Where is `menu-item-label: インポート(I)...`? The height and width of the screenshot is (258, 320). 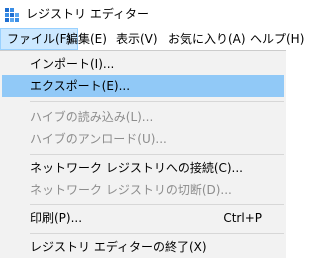
menu-item-label: インポート(I)... is located at coordinates (72, 64).